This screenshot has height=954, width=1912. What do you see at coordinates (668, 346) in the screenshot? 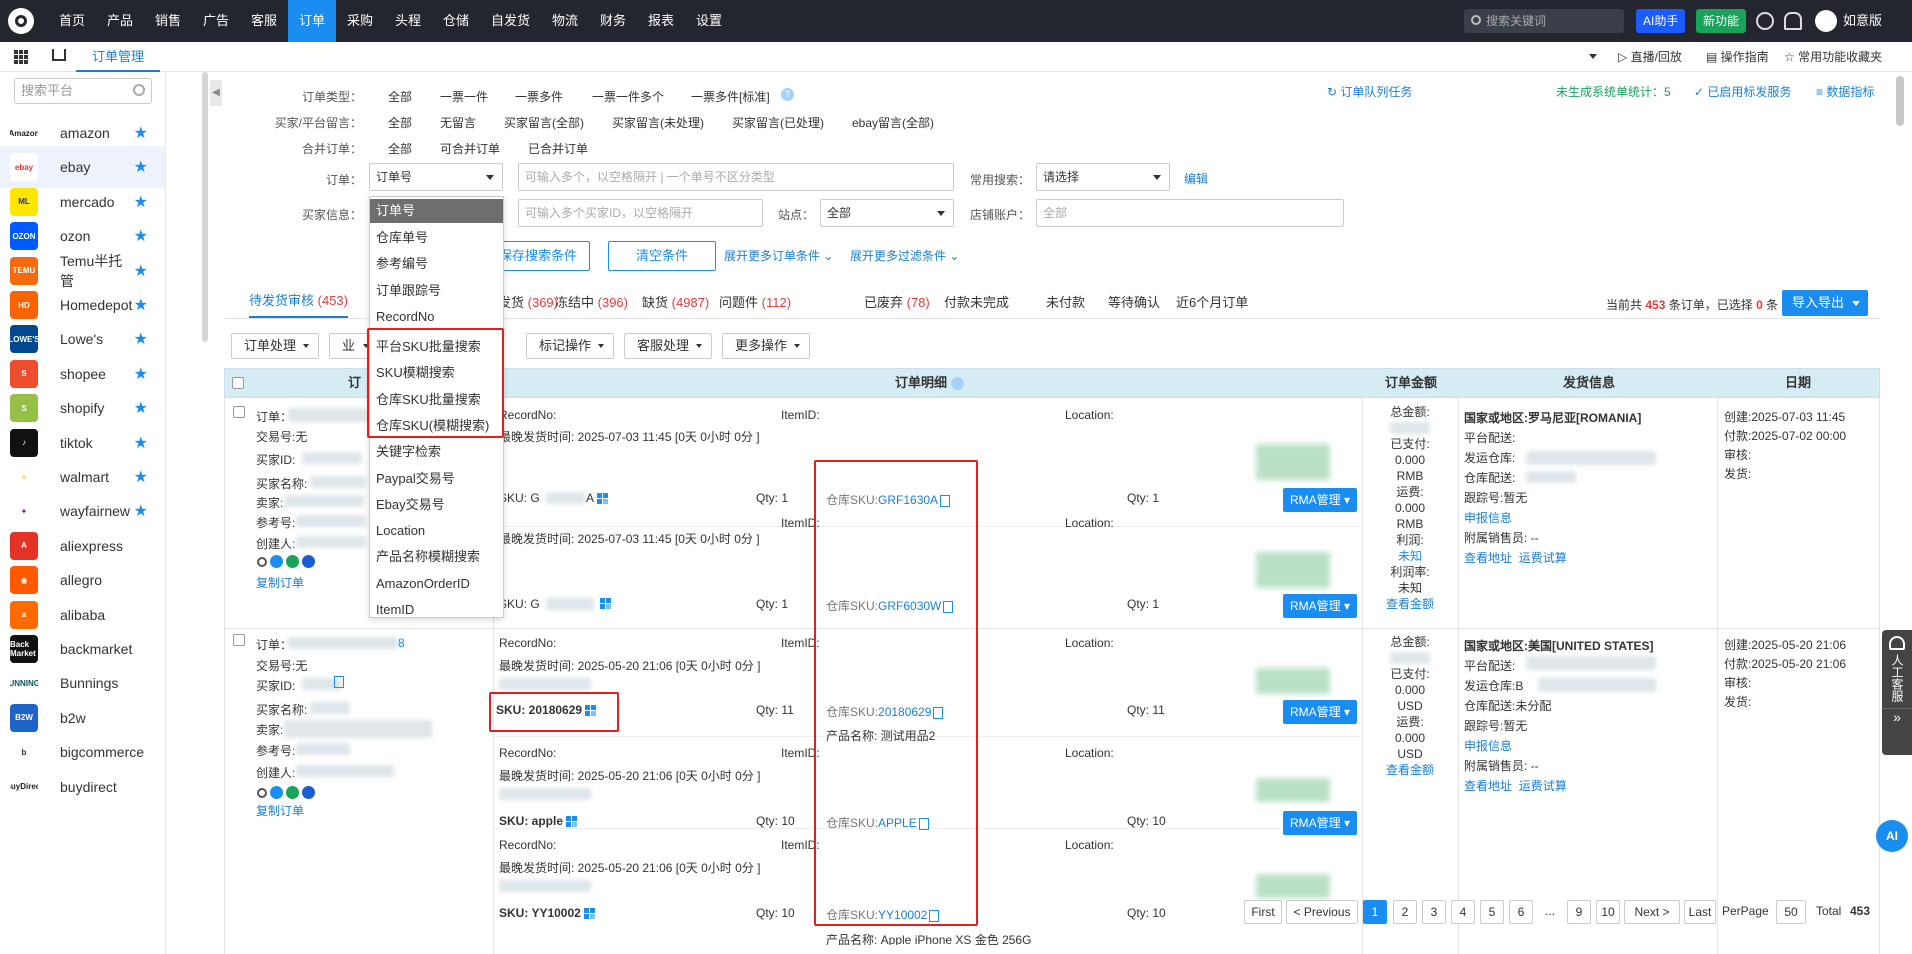
I see `customer-service-button: 客服处理` at bounding box center [668, 346].